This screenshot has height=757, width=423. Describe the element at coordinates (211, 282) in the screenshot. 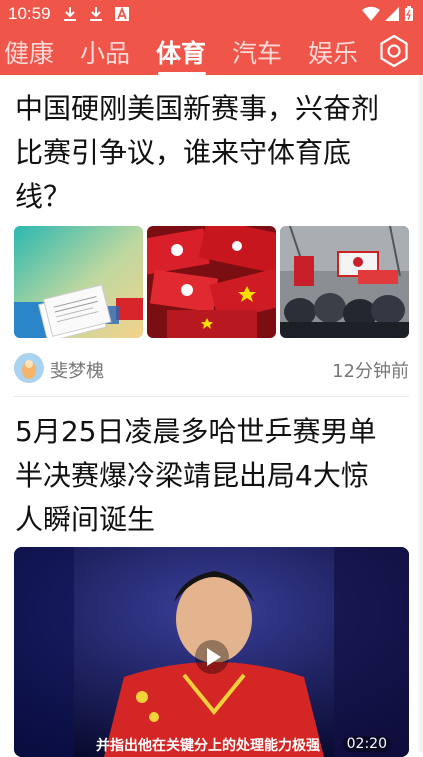

I see `article-thumbnail-flags` at that location.